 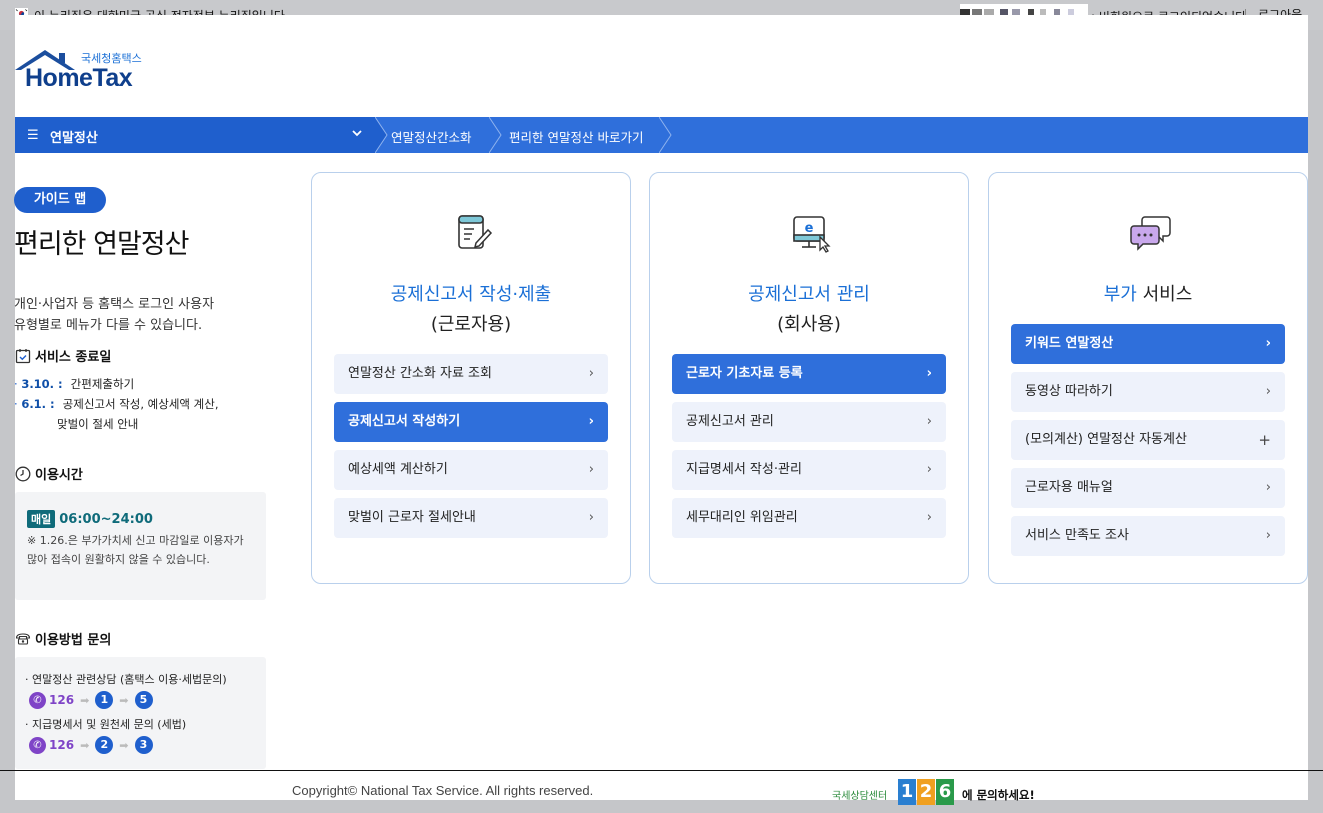 What do you see at coordinates (357, 135) in the screenshot?
I see `chevron-down-icon` at bounding box center [357, 135].